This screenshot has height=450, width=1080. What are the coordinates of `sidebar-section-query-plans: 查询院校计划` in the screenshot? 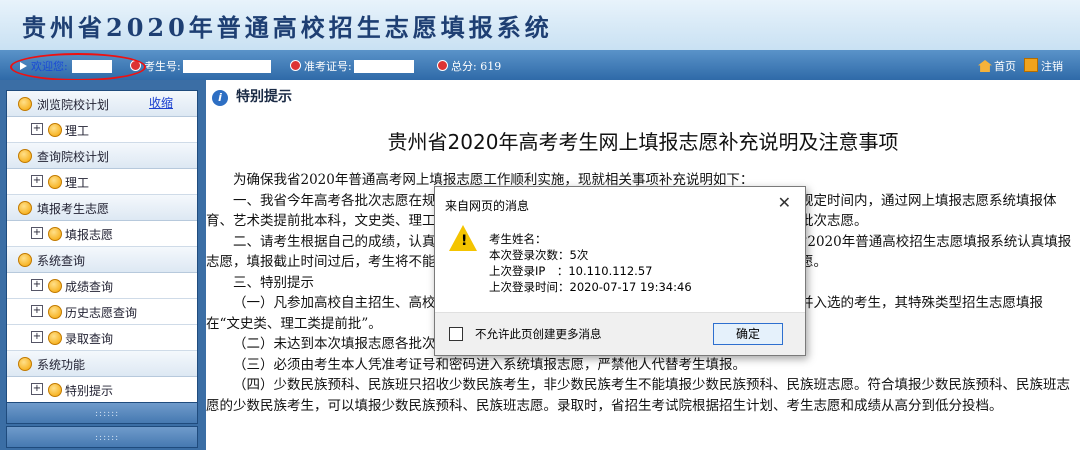 It's located at (102, 156).